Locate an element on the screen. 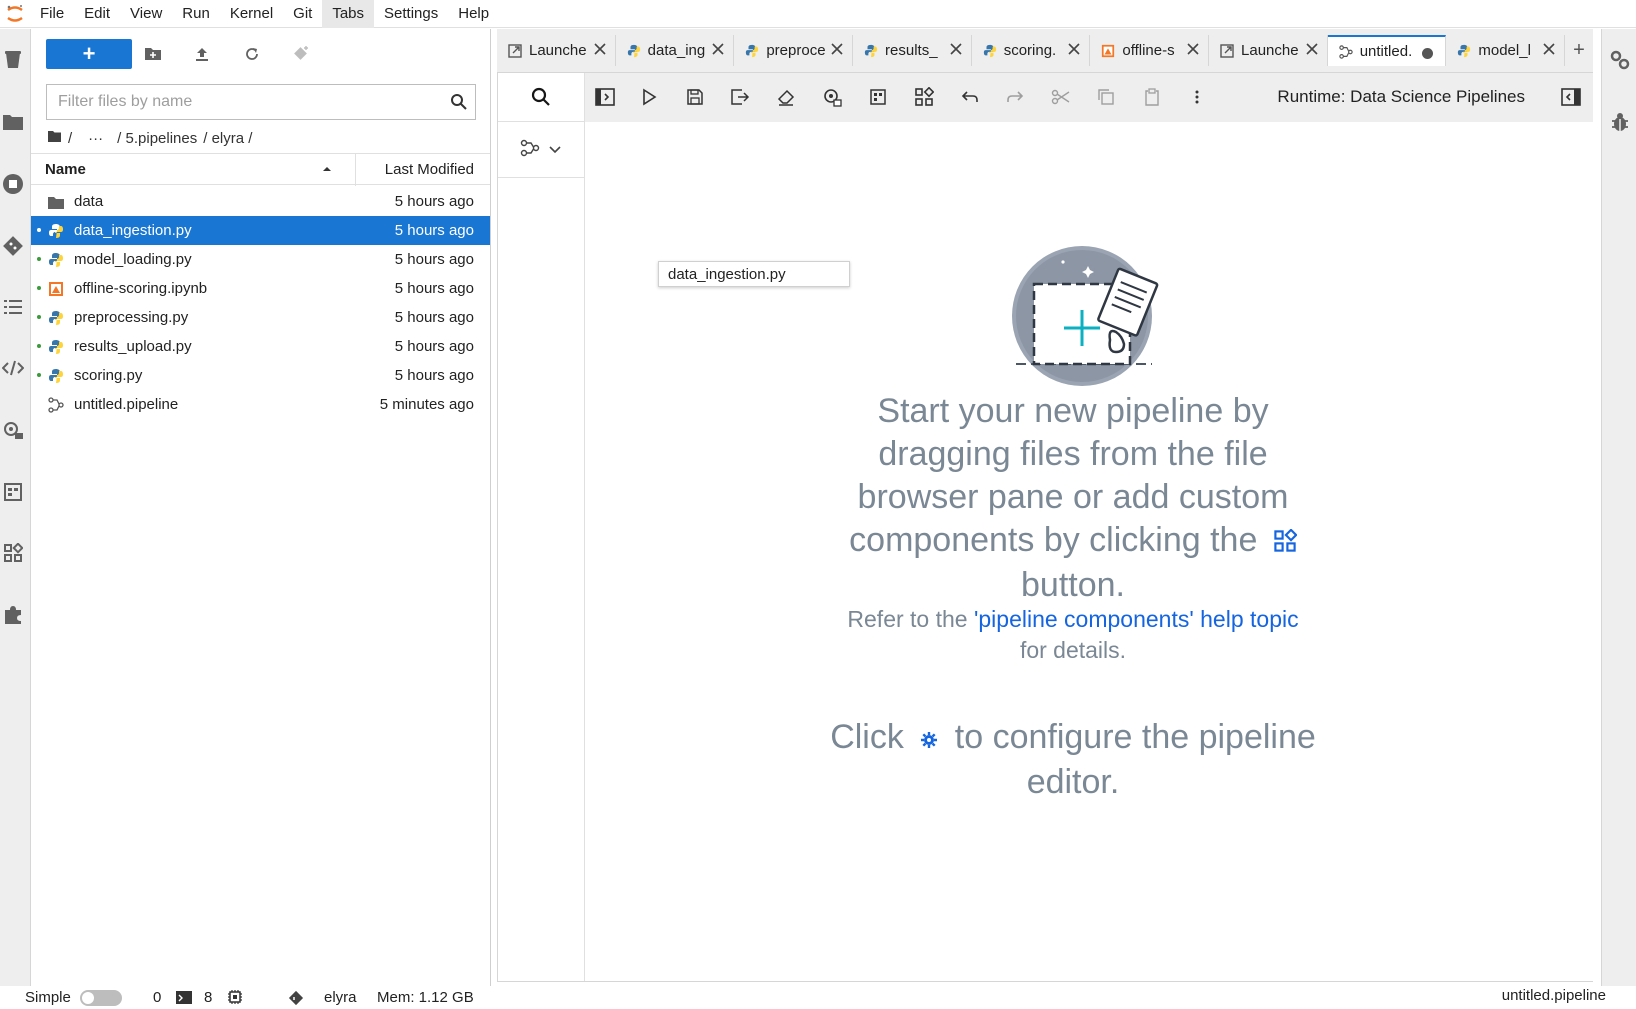 The width and height of the screenshot is (1636, 1009). debugger-bug-icon is located at coordinates (1620, 122).